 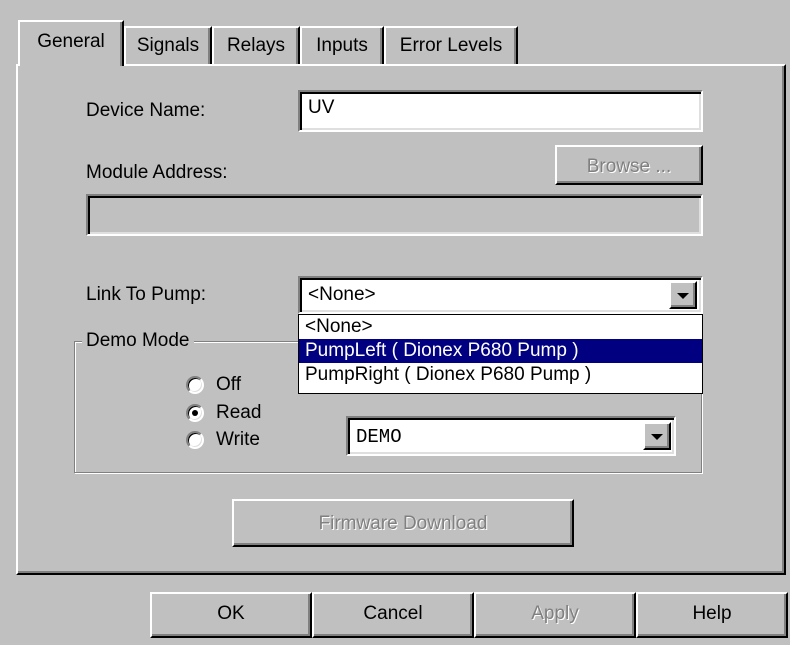 I want to click on radio-off-label: Off, so click(x=228, y=384).